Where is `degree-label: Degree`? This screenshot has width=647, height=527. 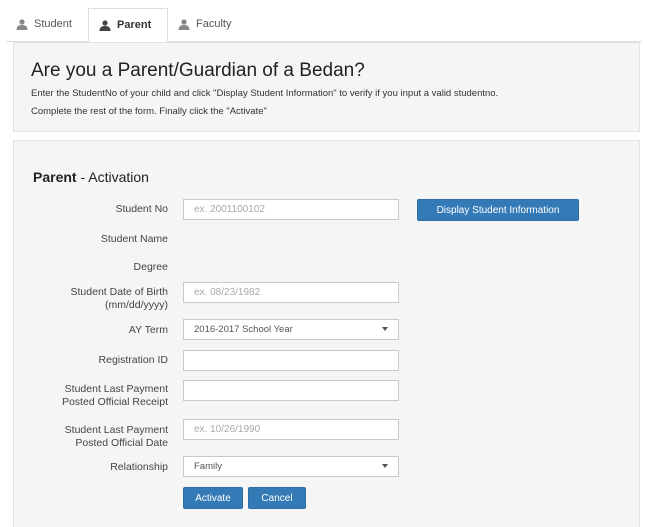
degree-label: Degree is located at coordinates (150, 267).